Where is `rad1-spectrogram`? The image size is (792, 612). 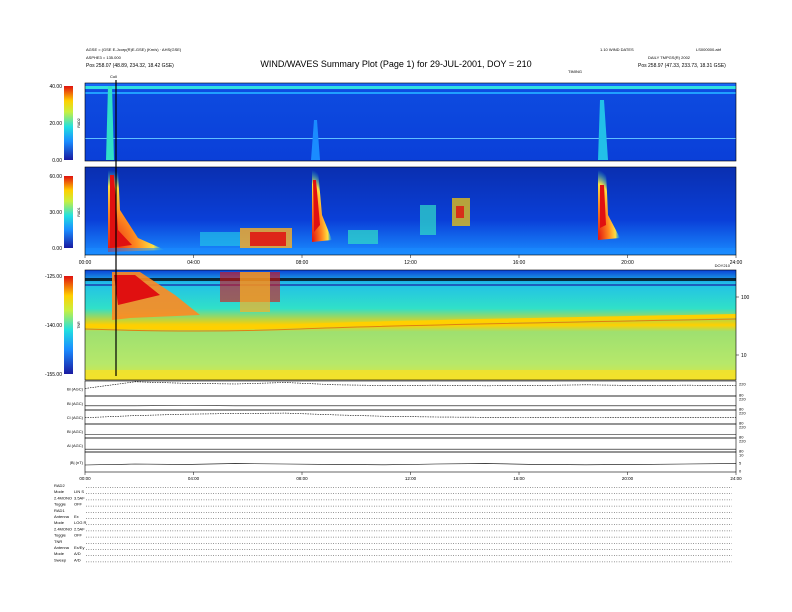
rad1-spectrogram is located at coordinates (410, 211).